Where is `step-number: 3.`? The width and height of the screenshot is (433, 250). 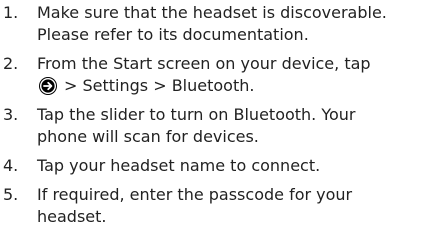 step-number: 3. is located at coordinates (11, 114).